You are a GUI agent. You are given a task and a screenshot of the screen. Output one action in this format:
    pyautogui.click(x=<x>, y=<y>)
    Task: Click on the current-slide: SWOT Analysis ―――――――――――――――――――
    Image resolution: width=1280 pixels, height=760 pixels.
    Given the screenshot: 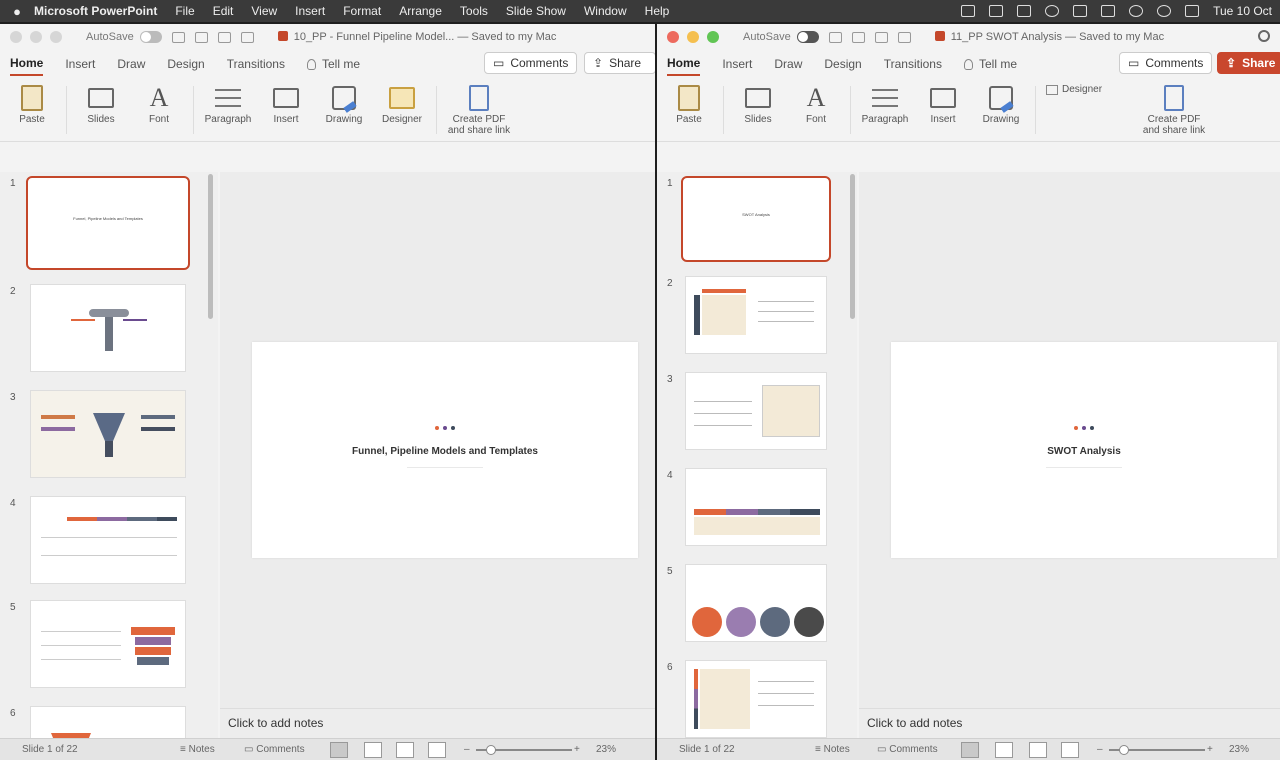 What is the action you would take?
    pyautogui.click(x=1084, y=450)
    